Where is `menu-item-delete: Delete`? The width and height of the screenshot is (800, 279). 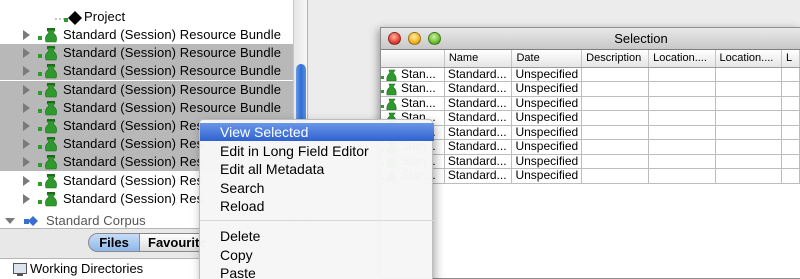 menu-item-delete: Delete is located at coordinates (317, 236).